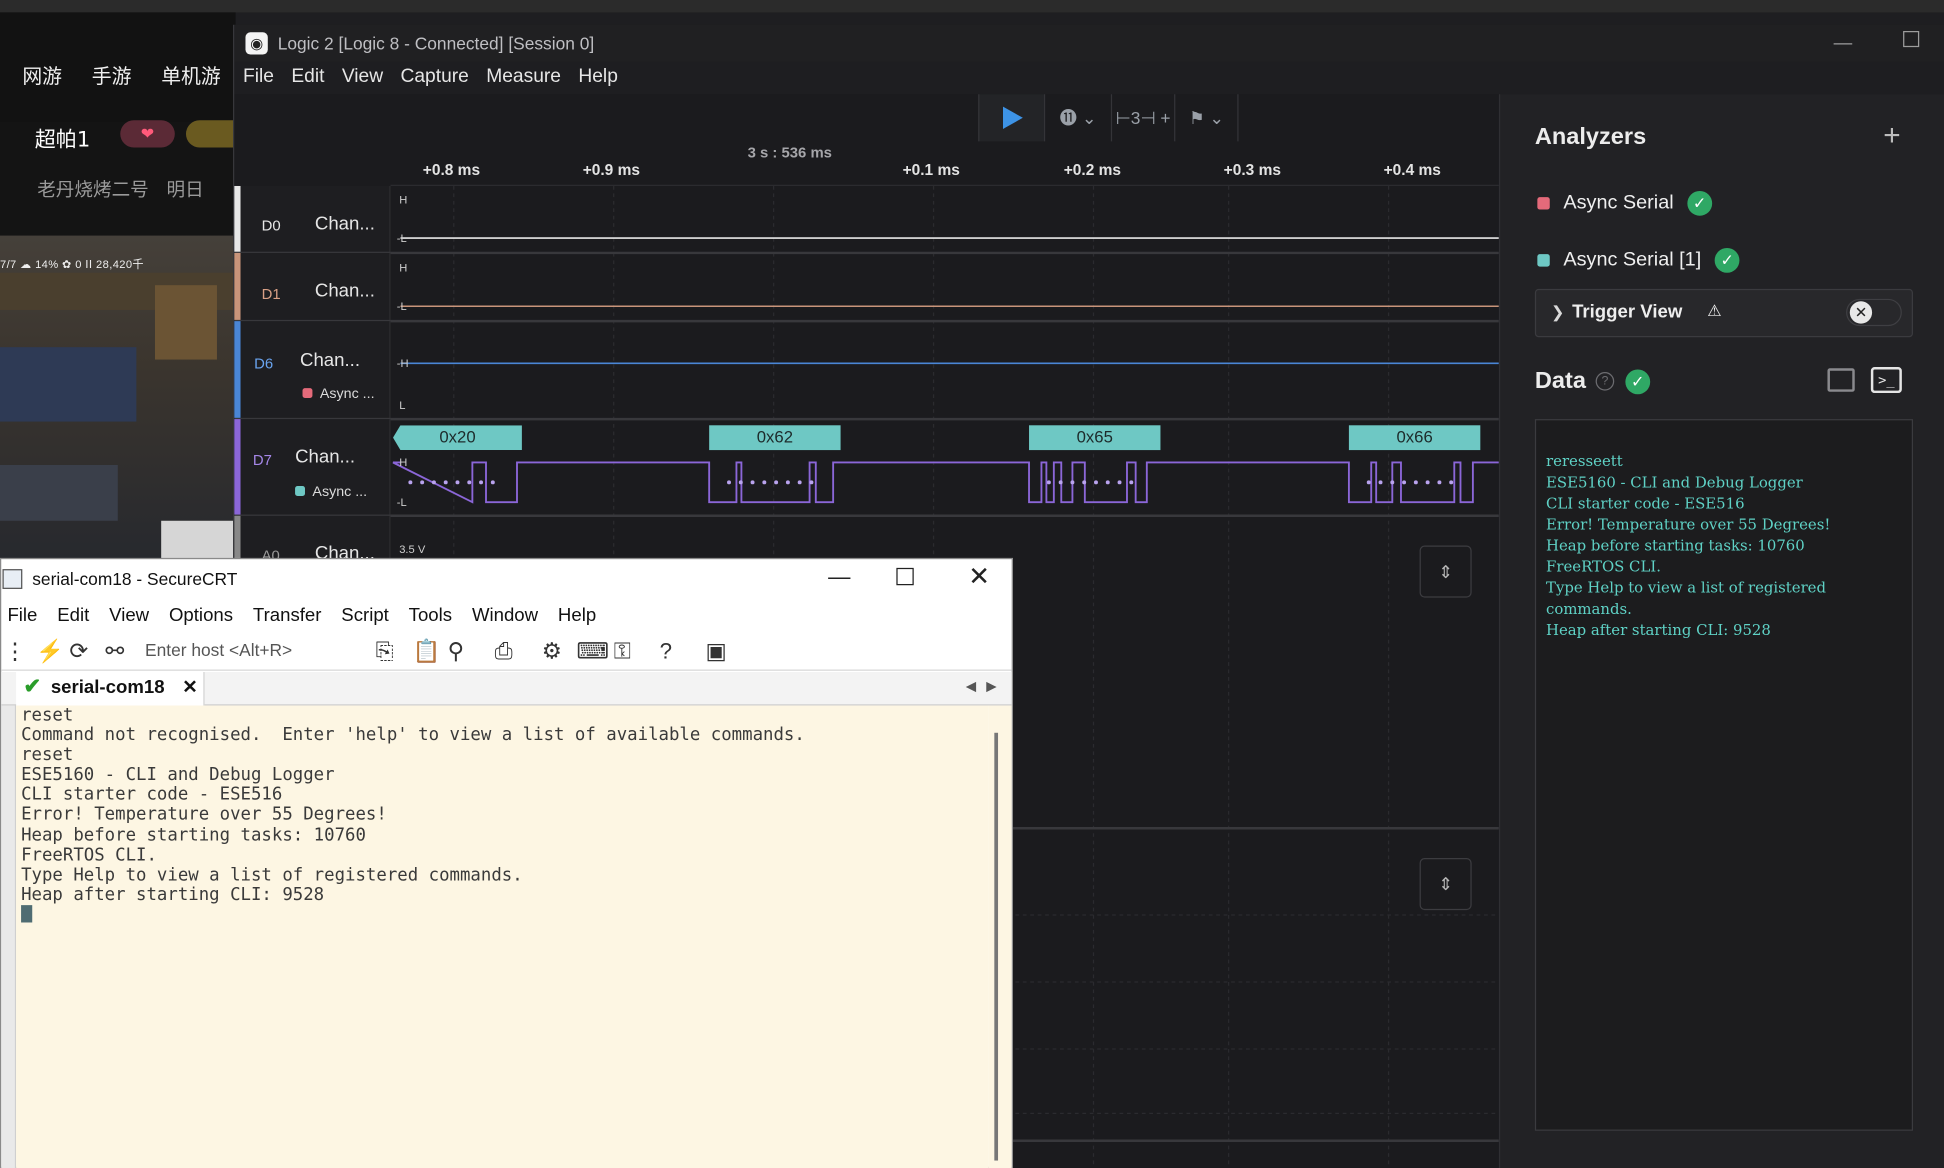  Describe the element at coordinates (47, 755) in the screenshot. I see `terminal-line: reset` at that location.